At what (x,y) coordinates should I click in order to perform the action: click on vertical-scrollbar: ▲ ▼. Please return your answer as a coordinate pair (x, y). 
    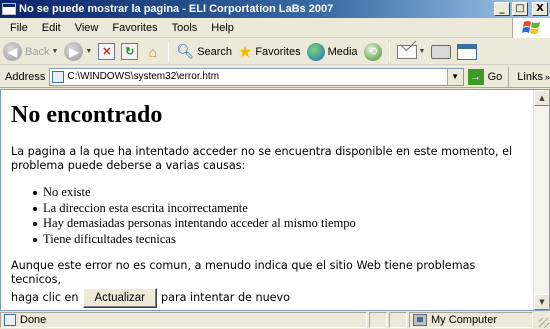
    Looking at the image, I should click on (541, 200).